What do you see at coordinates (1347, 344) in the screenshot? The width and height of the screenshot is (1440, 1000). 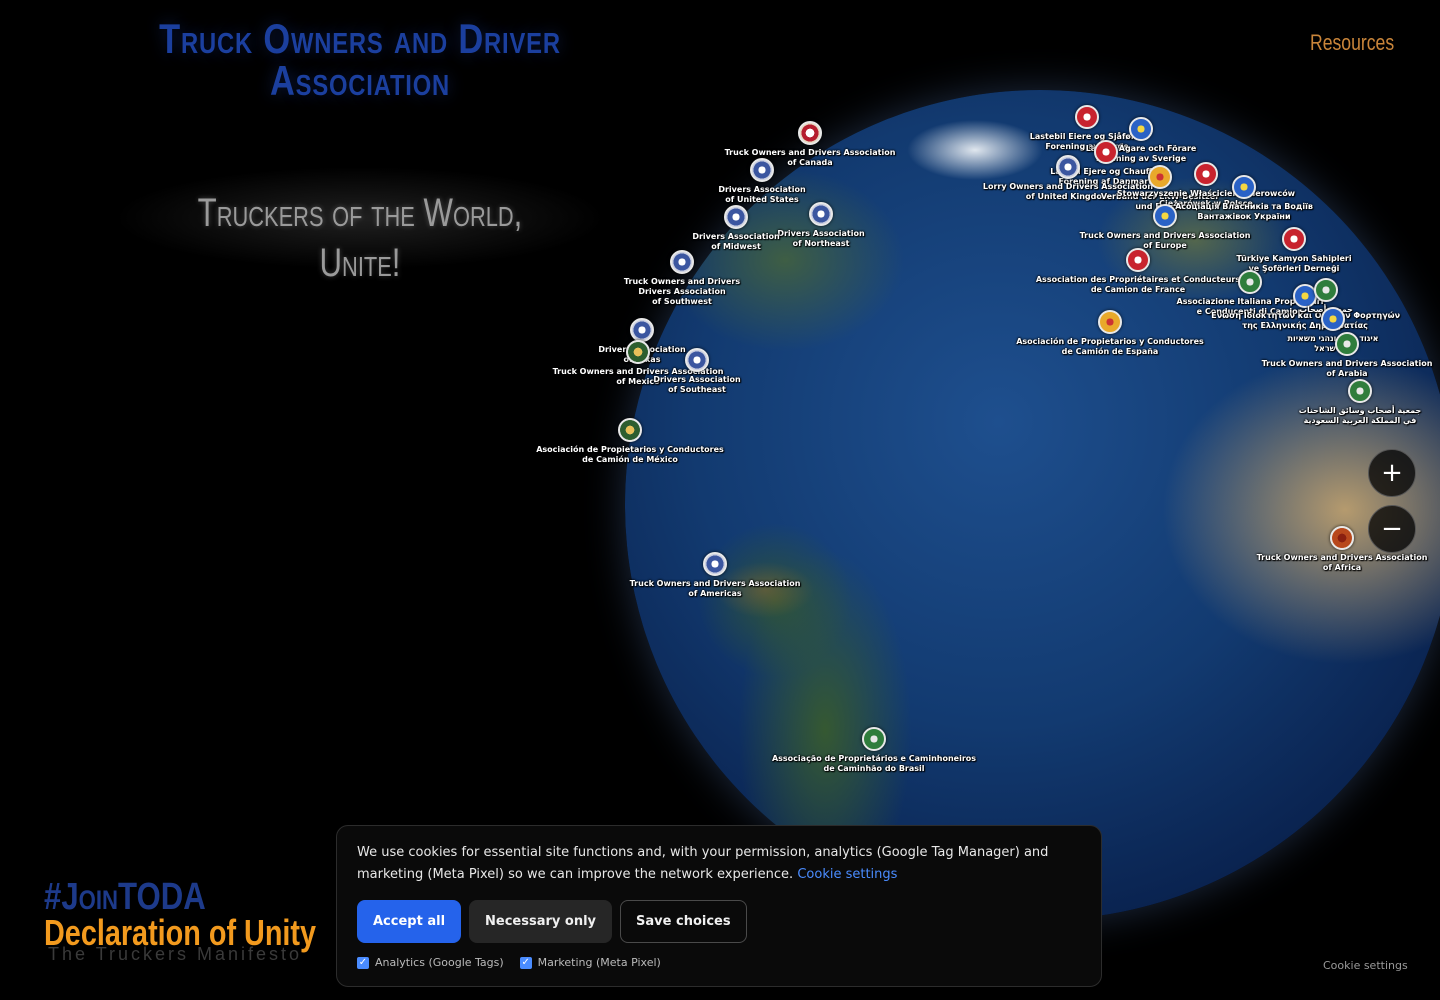 I see `arabia-emblem-icon` at bounding box center [1347, 344].